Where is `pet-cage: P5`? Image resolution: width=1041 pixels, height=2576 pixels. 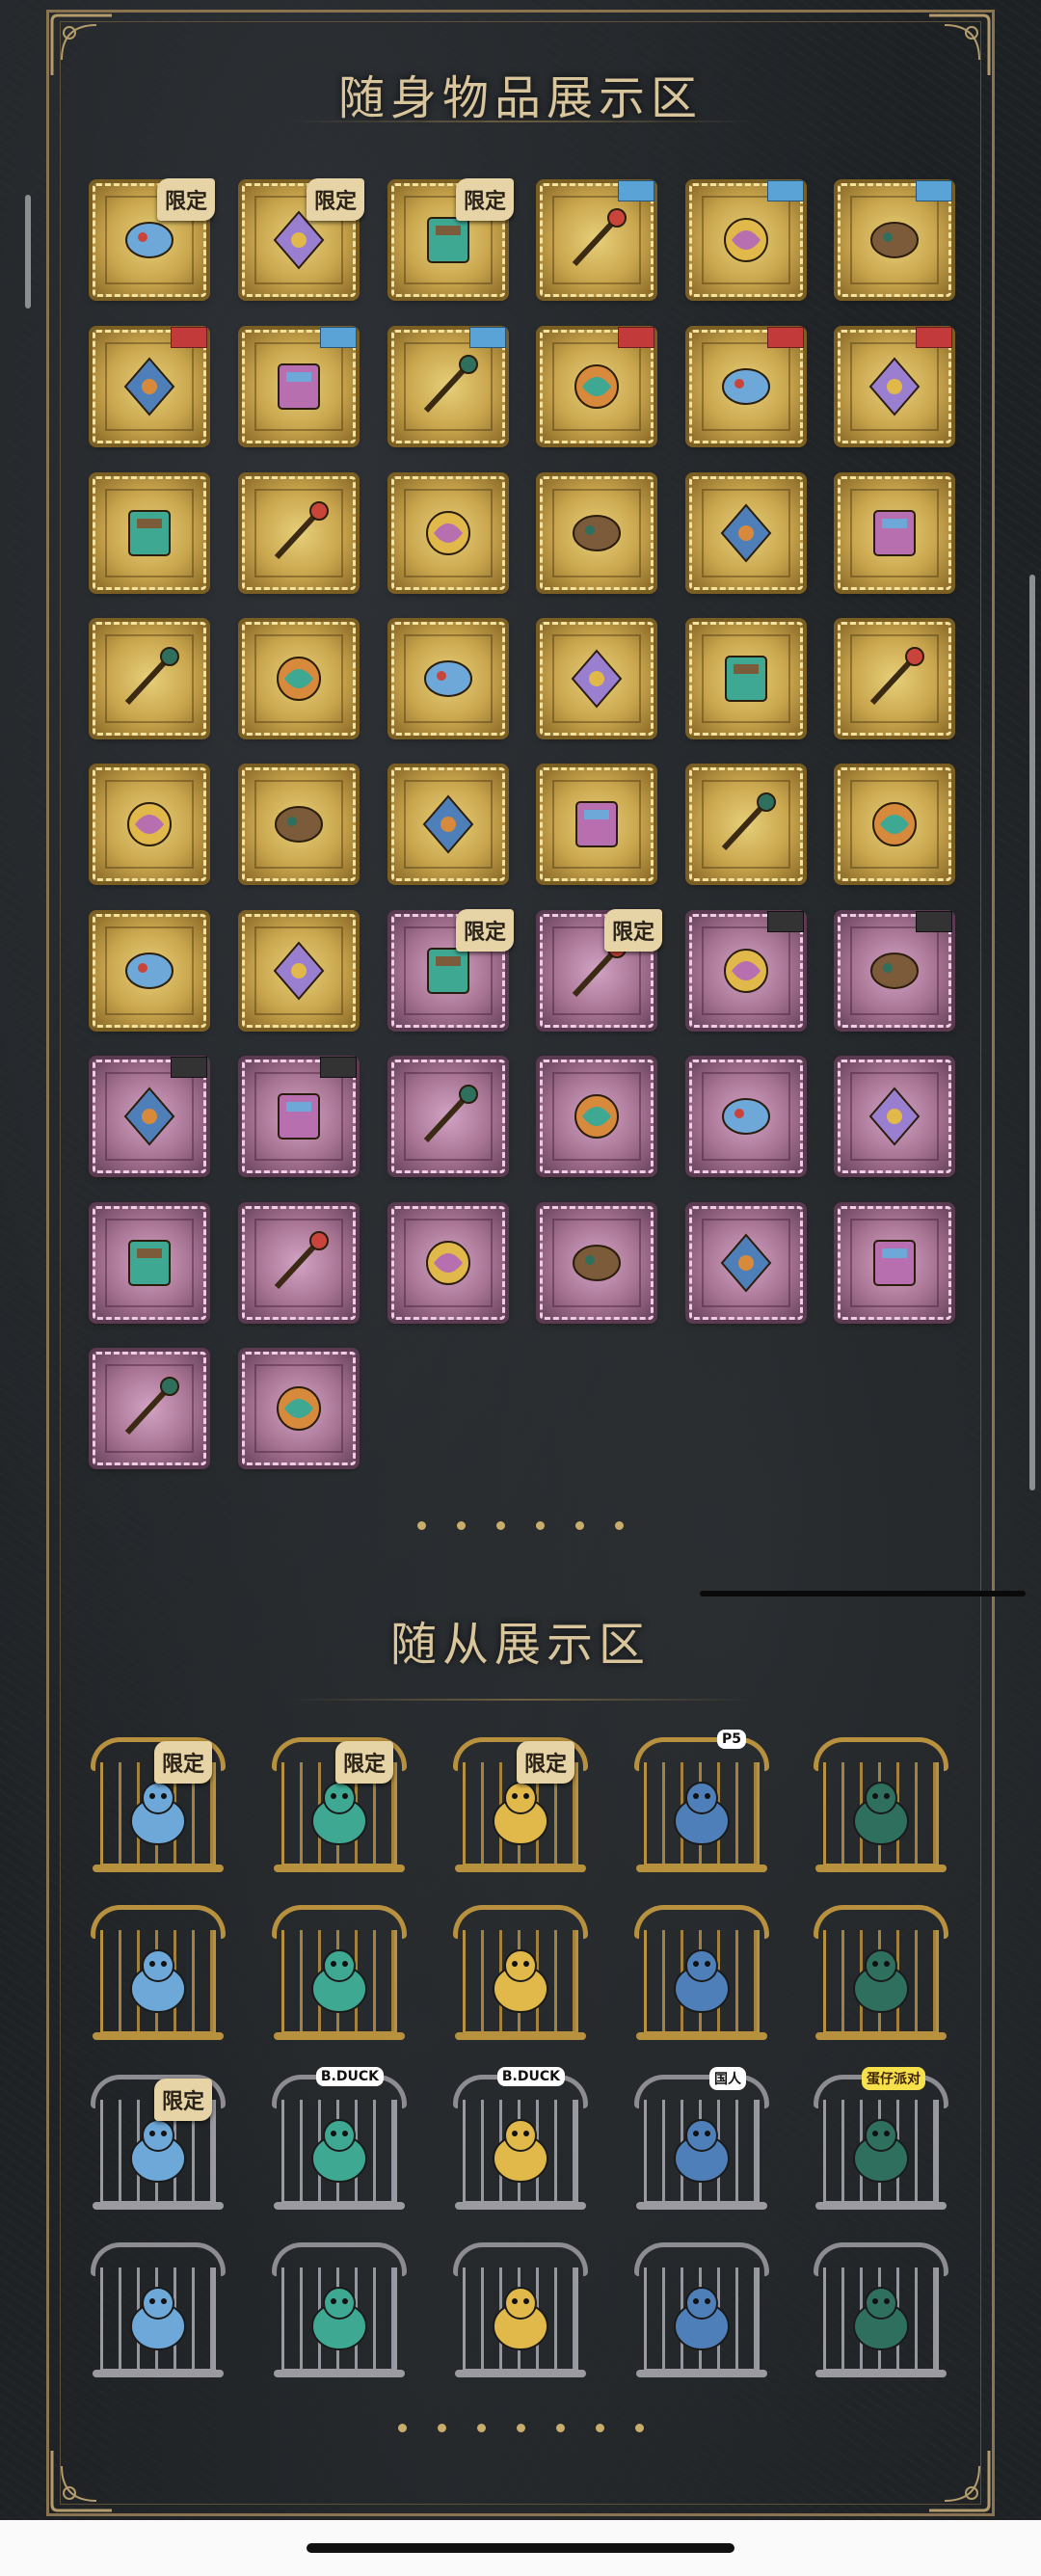
pet-cage: P5 is located at coordinates (701, 1800).